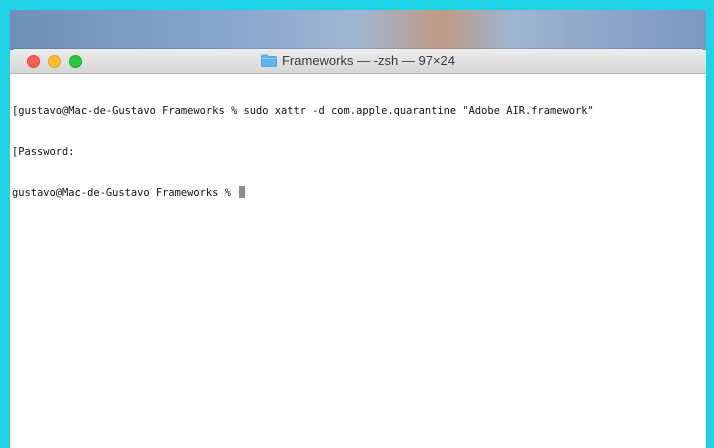  Describe the element at coordinates (43, 151) in the screenshot. I see `terminal-line: [Password:` at that location.